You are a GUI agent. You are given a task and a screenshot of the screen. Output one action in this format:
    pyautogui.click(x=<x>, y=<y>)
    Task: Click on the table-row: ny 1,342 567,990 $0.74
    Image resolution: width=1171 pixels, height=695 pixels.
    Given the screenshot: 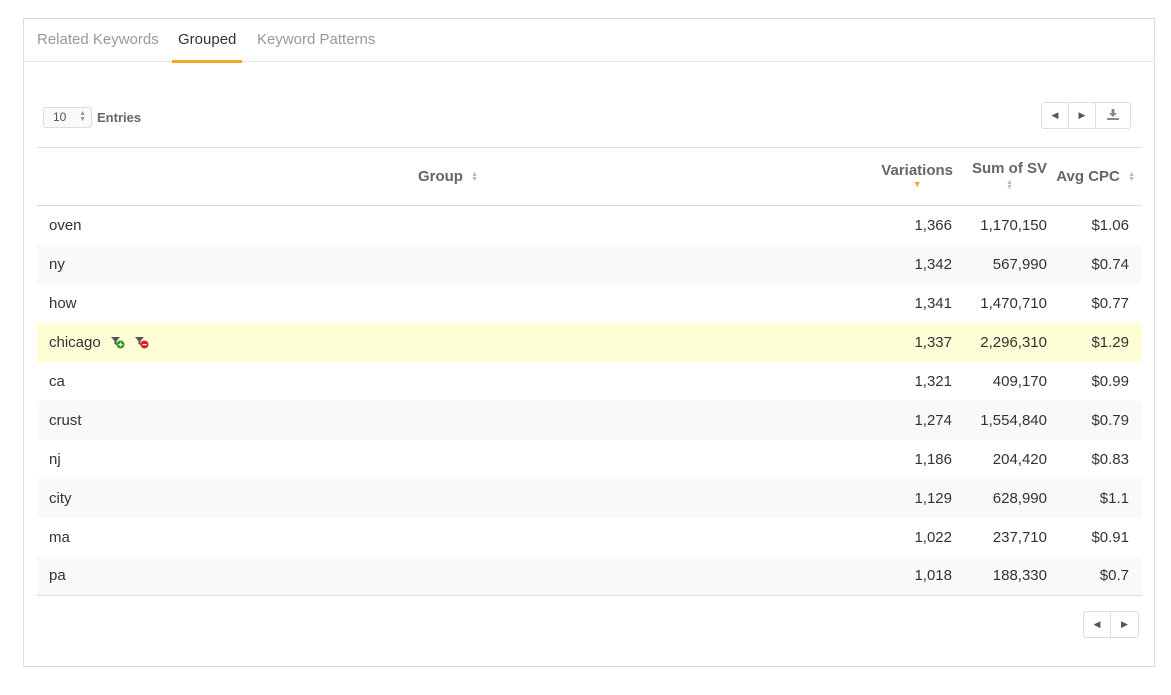 What is the action you would take?
    pyautogui.click(x=589, y=264)
    